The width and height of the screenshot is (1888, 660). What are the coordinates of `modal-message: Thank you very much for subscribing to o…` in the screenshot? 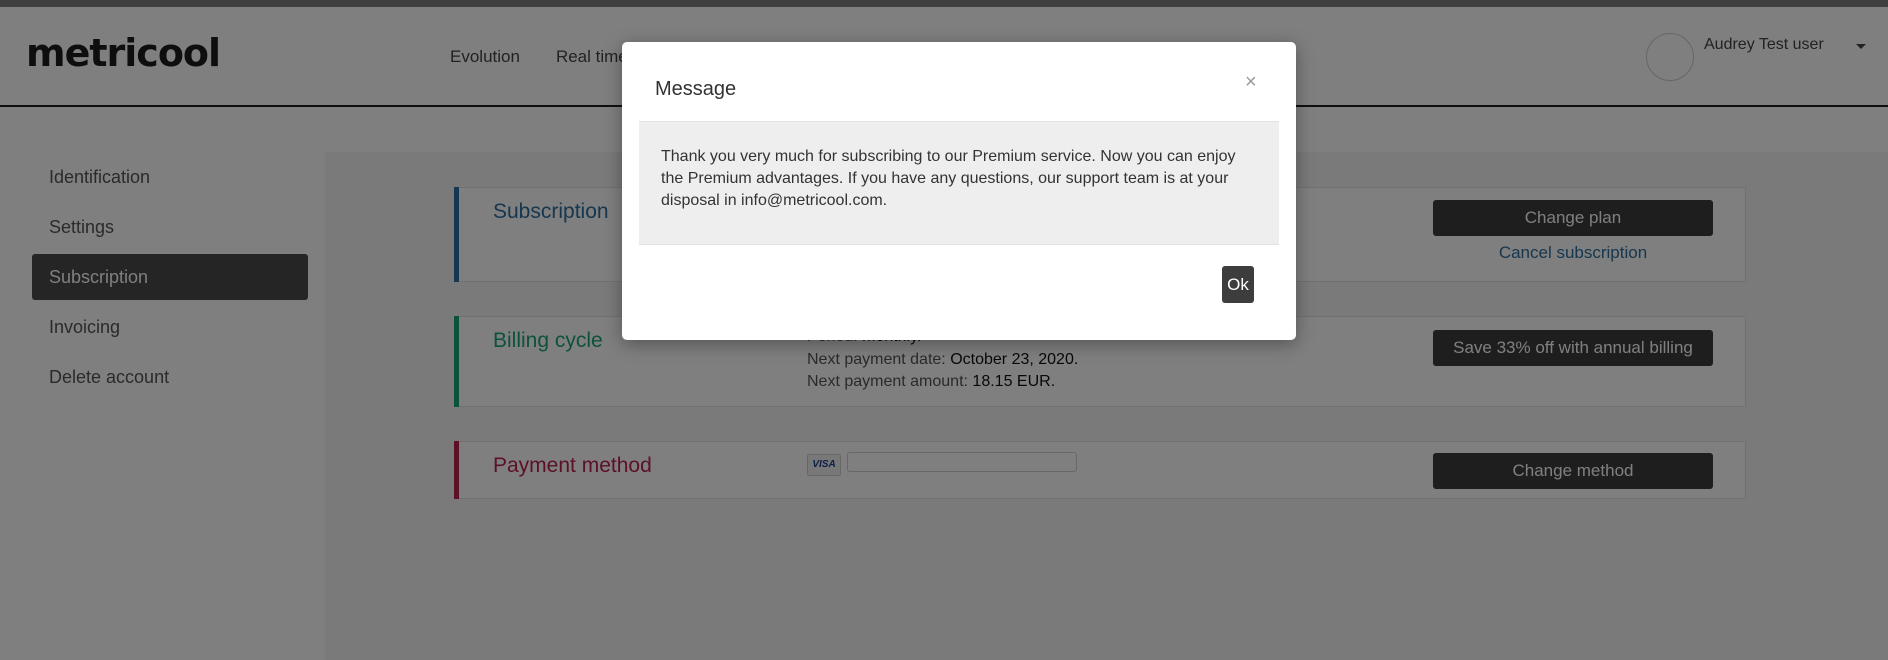 It's located at (959, 183).